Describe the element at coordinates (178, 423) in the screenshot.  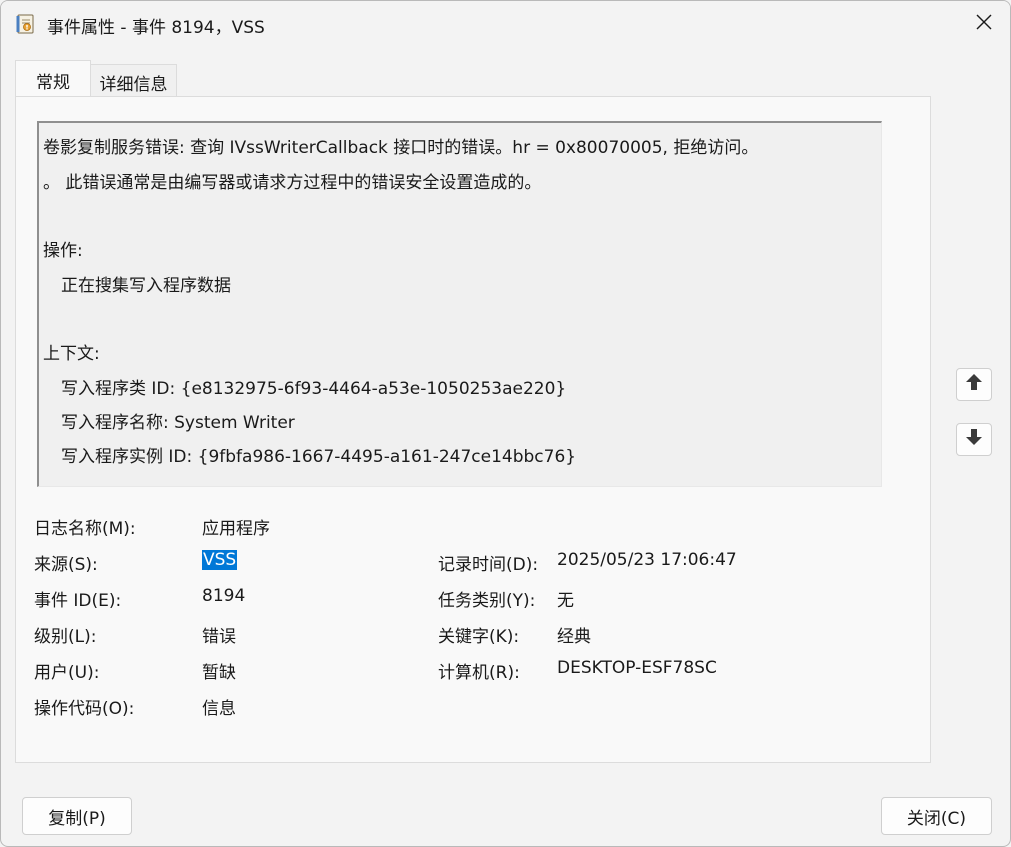
I see `description-line: 写入程序名称: System Writer` at that location.